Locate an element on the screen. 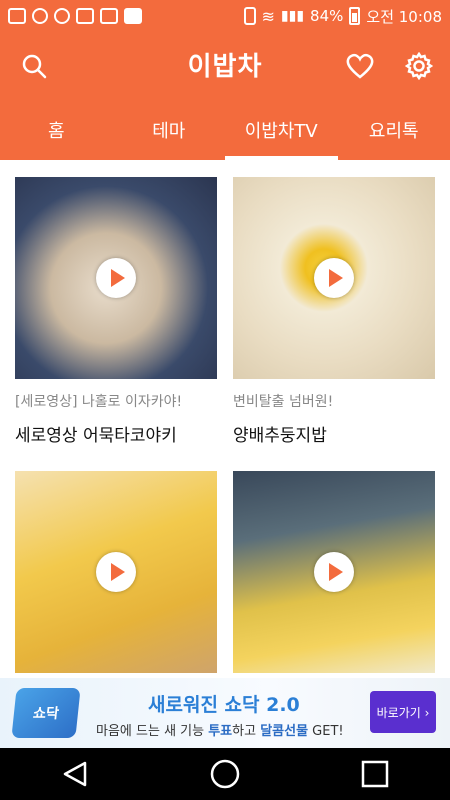 The height and width of the screenshot is (800, 450). app-logo: 이밥차 is located at coordinates (225, 64).